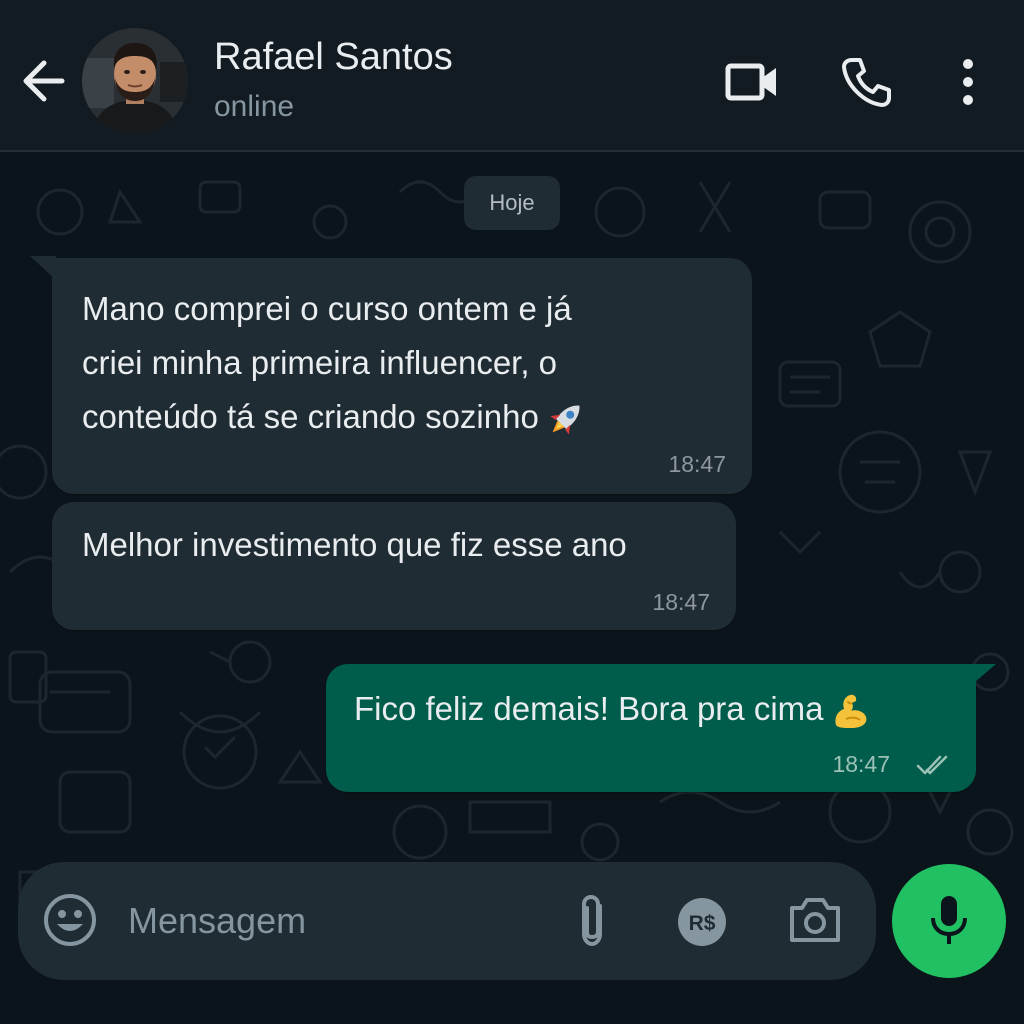 The width and height of the screenshot is (1024, 1024). I want to click on message-line-with-emoji: conteúdo tá se criando sozinho, so click(402, 417).